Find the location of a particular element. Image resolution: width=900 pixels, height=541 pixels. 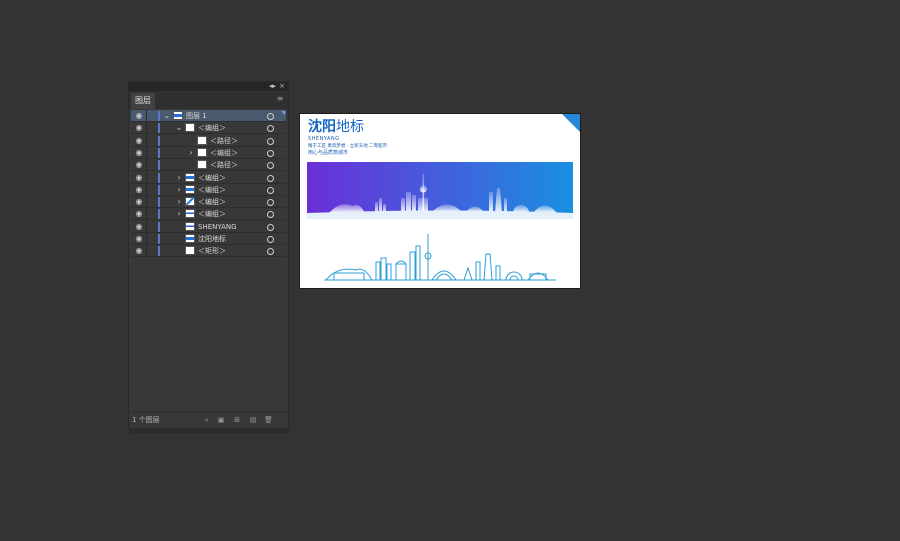

panel-resize-handle is located at coordinates (208, 431).